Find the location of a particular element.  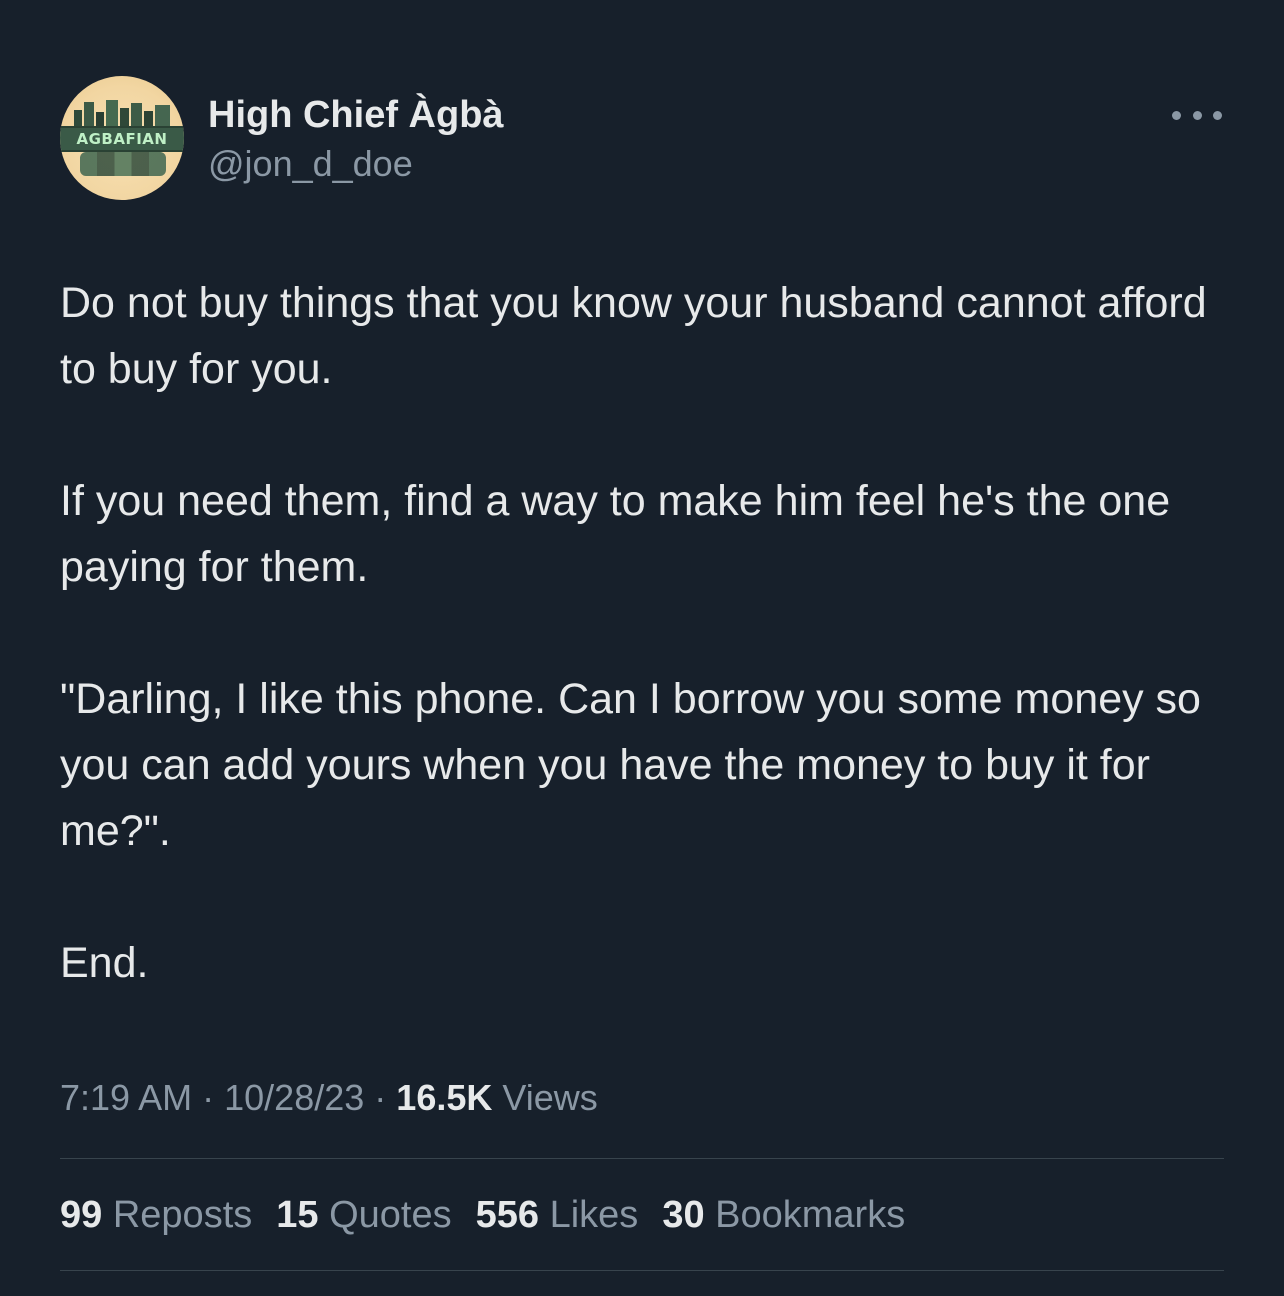

bookmarks-count: 30 is located at coordinates (683, 1215).